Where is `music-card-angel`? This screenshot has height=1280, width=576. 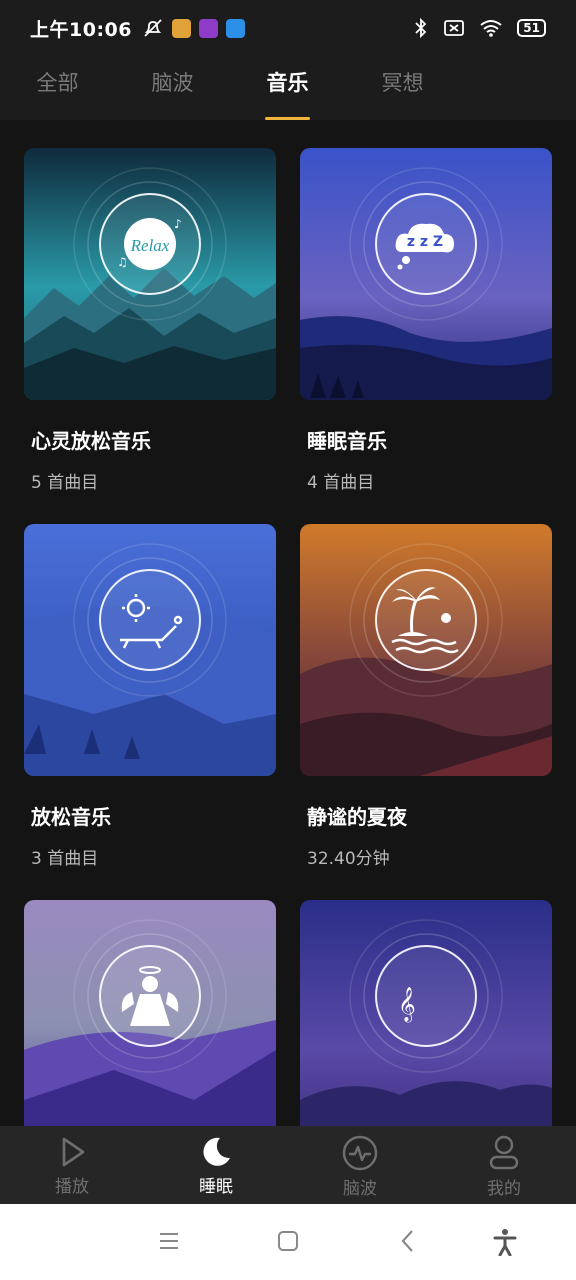
music-card-angel is located at coordinates (150, 1013).